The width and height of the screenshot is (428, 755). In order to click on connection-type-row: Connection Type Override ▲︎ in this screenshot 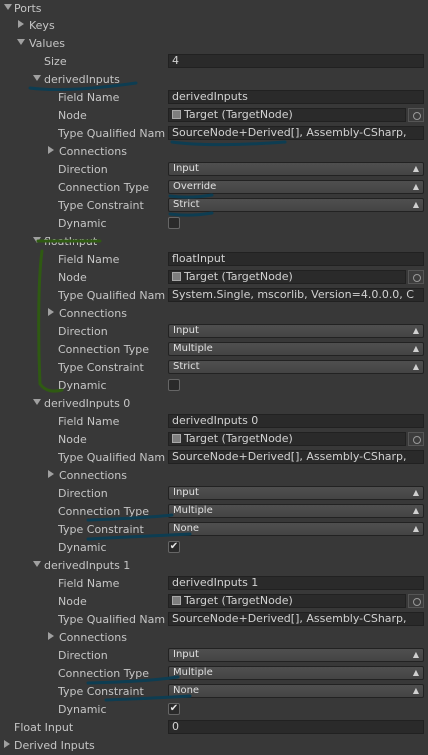, I will do `click(214, 188)`.